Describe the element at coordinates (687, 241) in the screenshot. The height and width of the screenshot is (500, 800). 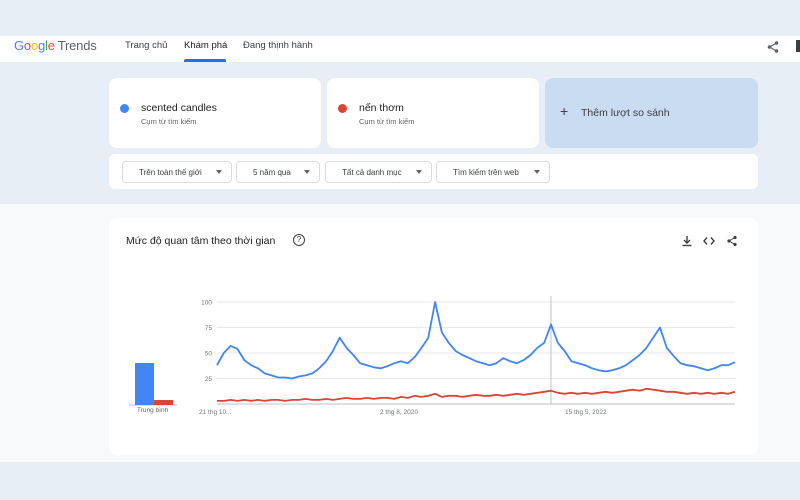
I see `download-icon` at that location.